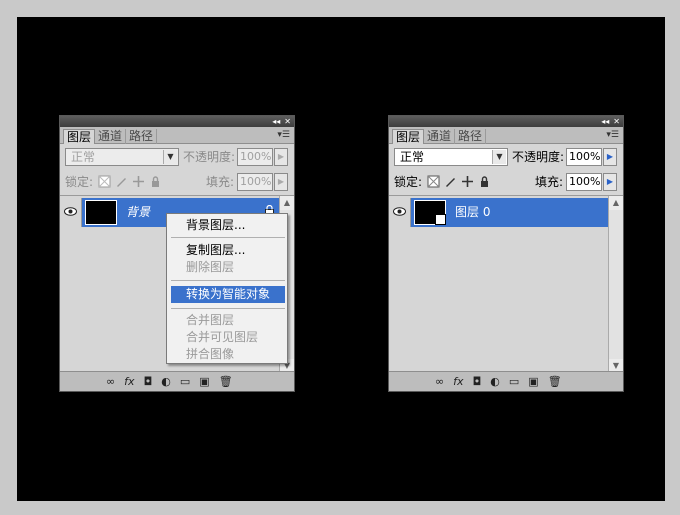 This screenshot has width=680, height=515. What do you see at coordinates (228, 320) in the screenshot?
I see `menu-item-merge-layers: 合并图层` at bounding box center [228, 320].